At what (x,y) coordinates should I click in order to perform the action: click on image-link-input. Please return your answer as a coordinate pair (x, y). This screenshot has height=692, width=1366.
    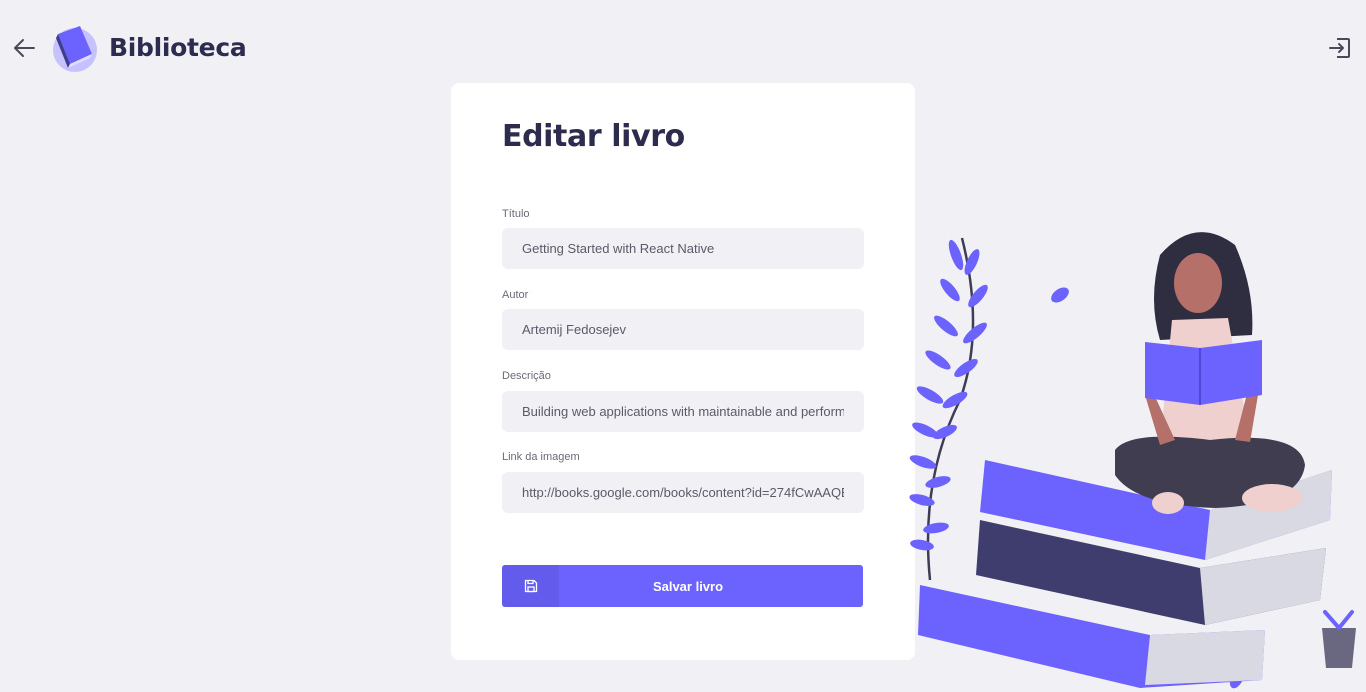
    Looking at the image, I should click on (683, 492).